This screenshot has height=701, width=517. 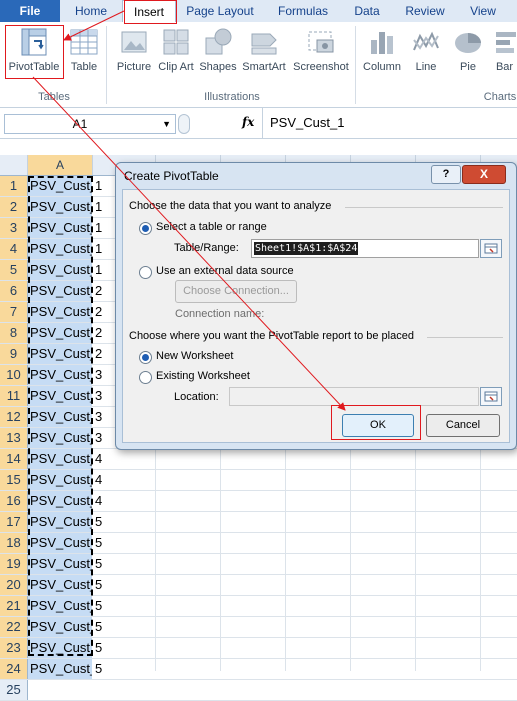 I want to click on cell-a, so click(x=60, y=690).